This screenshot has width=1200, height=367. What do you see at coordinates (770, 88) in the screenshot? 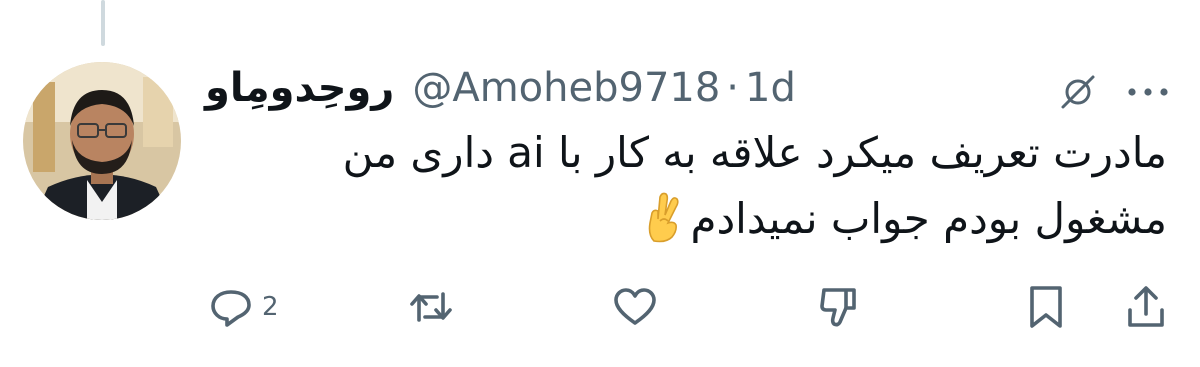
I see `tweet-timestamp: 1d` at bounding box center [770, 88].